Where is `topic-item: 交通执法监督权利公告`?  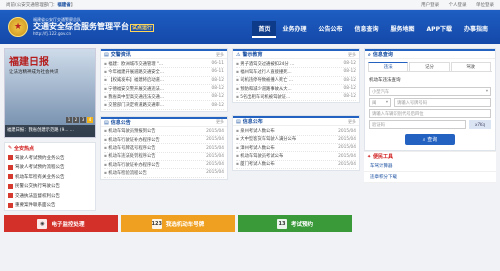
topic-item: 交通执法监督权利公告 is located at coordinates (50, 196).